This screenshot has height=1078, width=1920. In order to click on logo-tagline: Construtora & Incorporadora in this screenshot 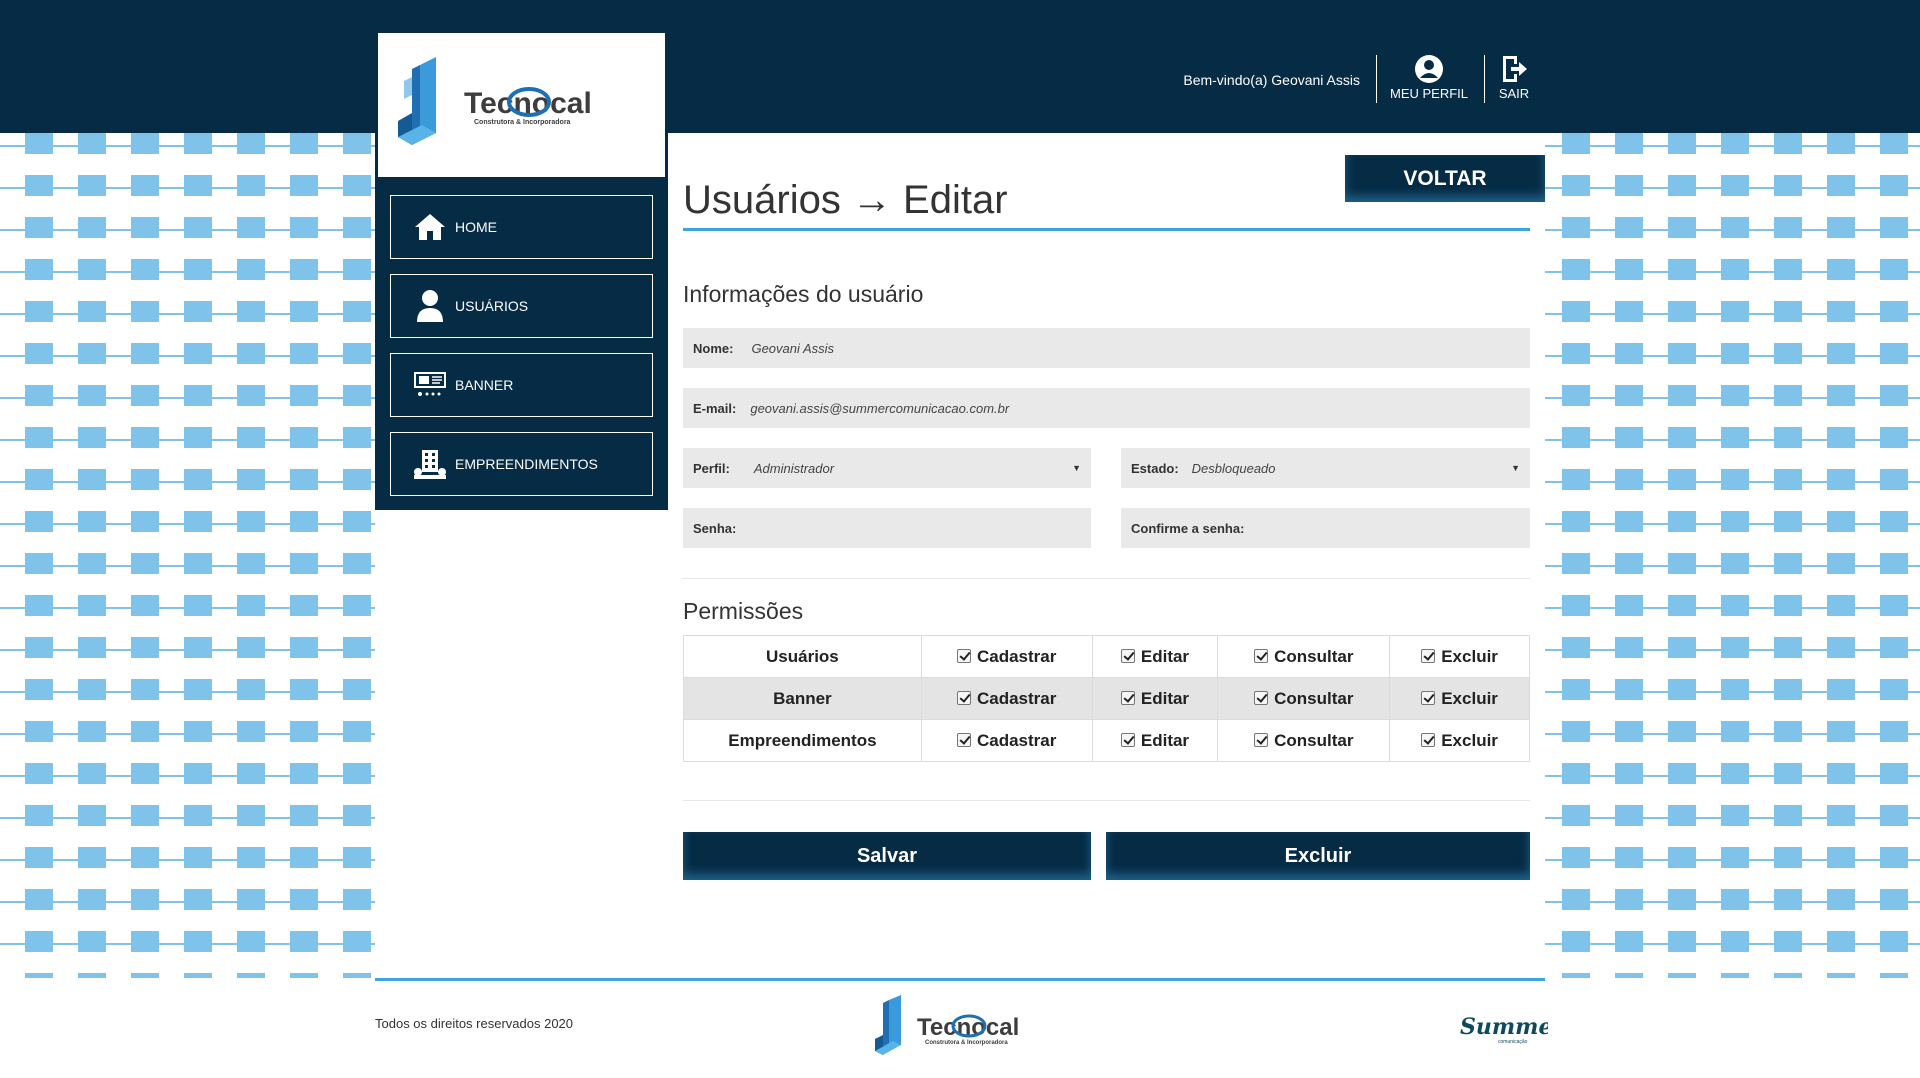, I will do `click(522, 122)`.